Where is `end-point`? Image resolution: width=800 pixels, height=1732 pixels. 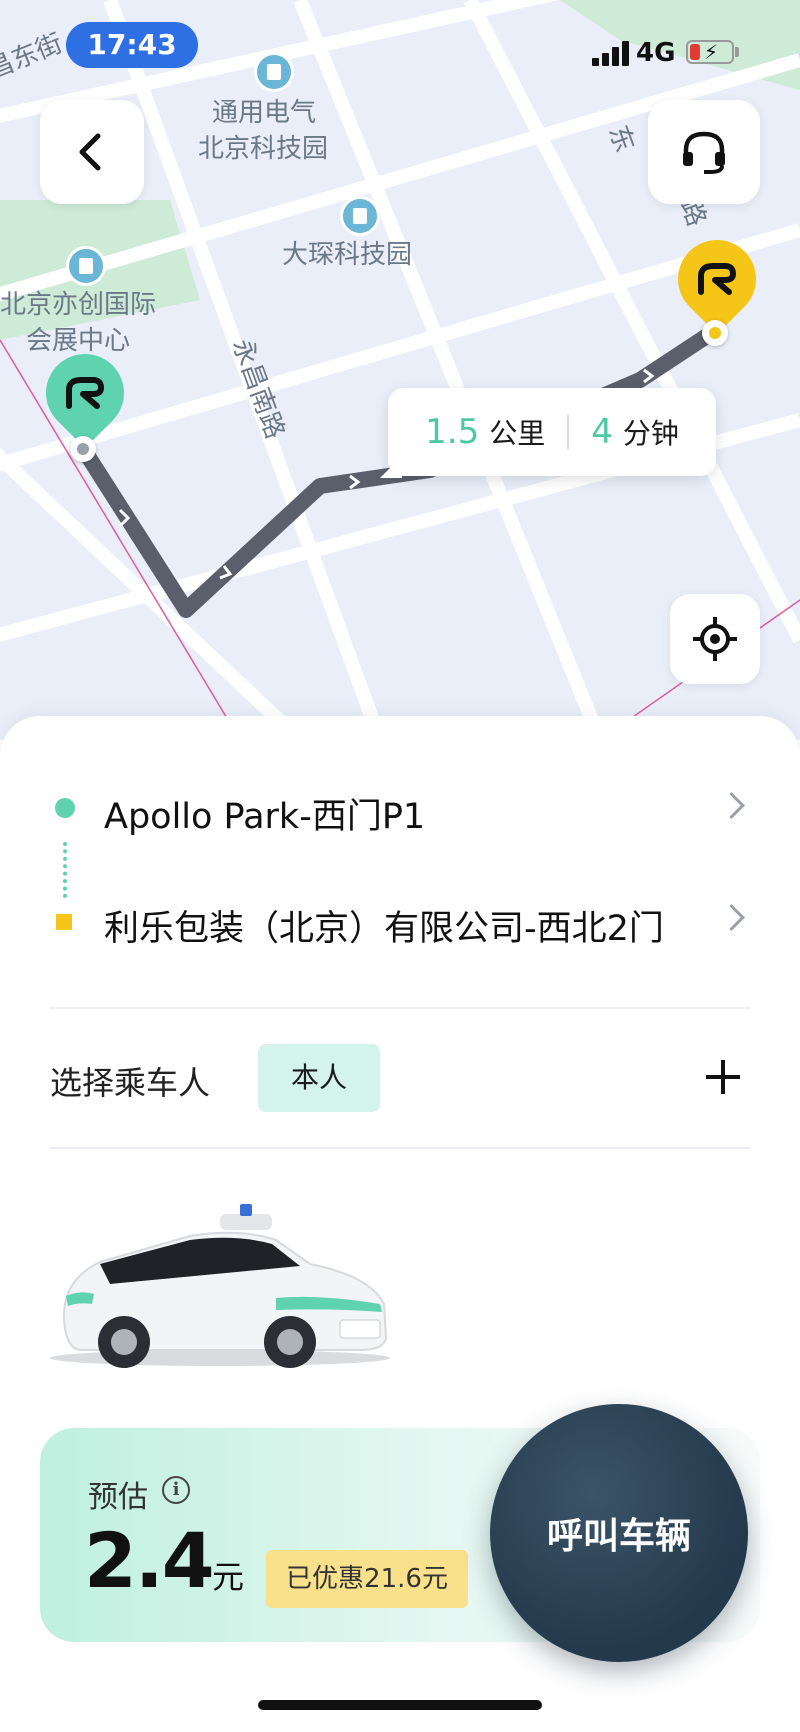
end-point is located at coordinates (715, 333).